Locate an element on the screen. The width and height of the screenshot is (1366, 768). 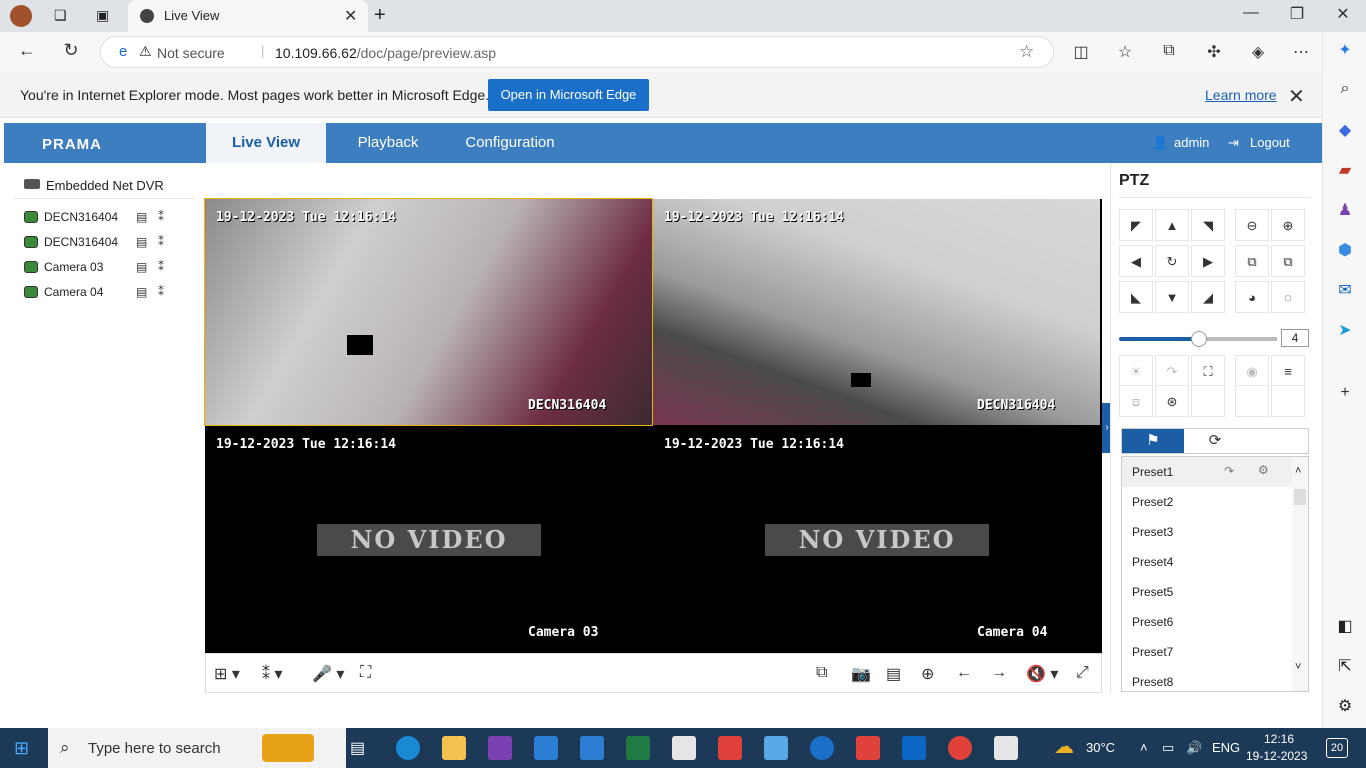
copilot-icon: ✦ is located at coordinates (1345, 51).